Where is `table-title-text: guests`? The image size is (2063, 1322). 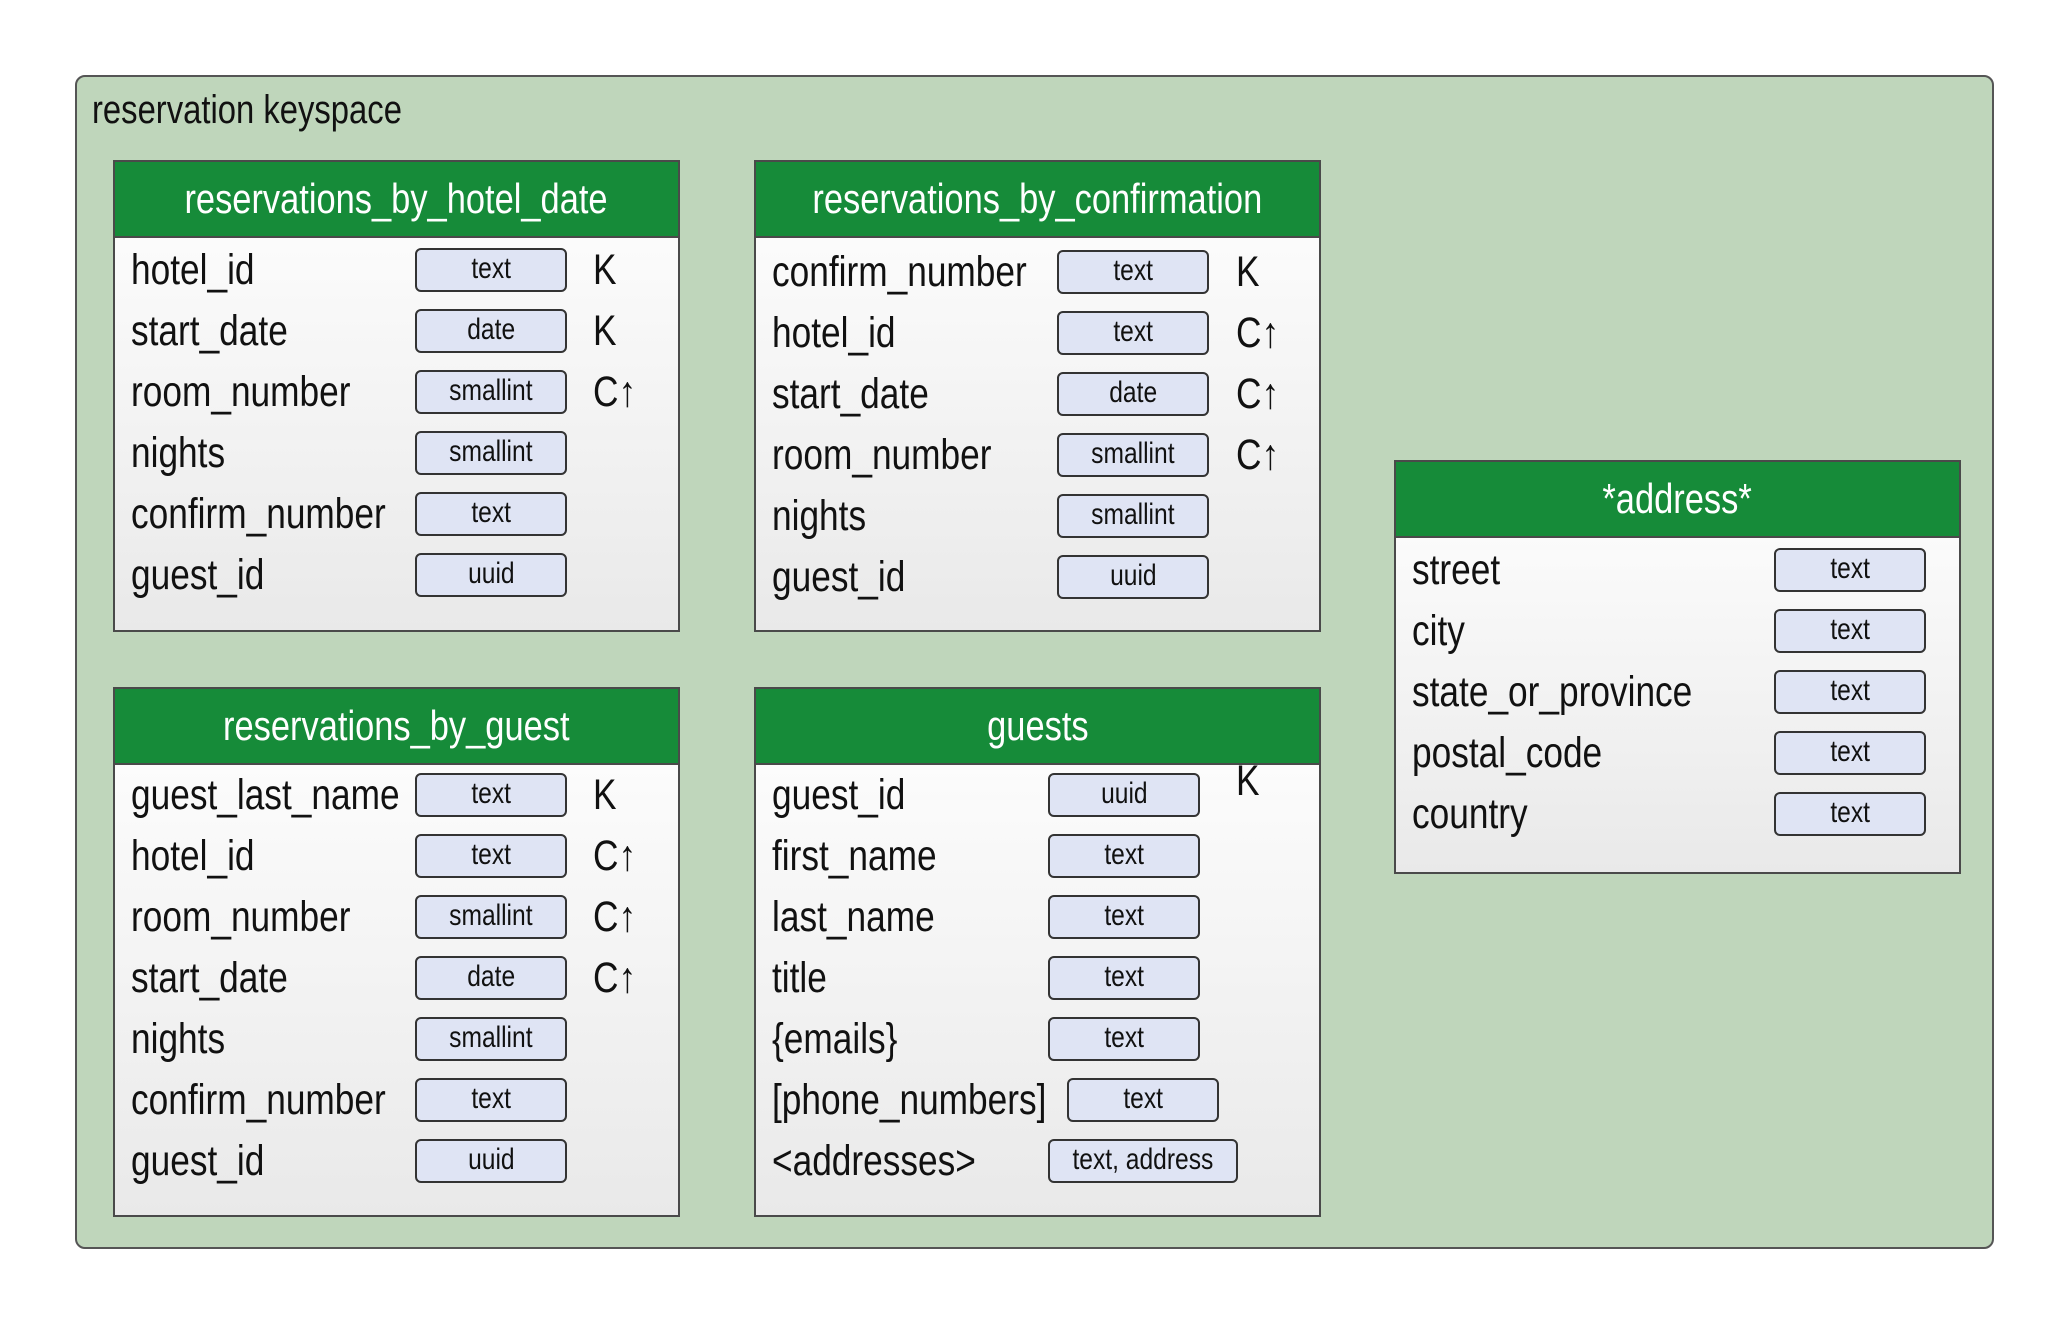
table-title-text: guests is located at coordinates (1037, 726).